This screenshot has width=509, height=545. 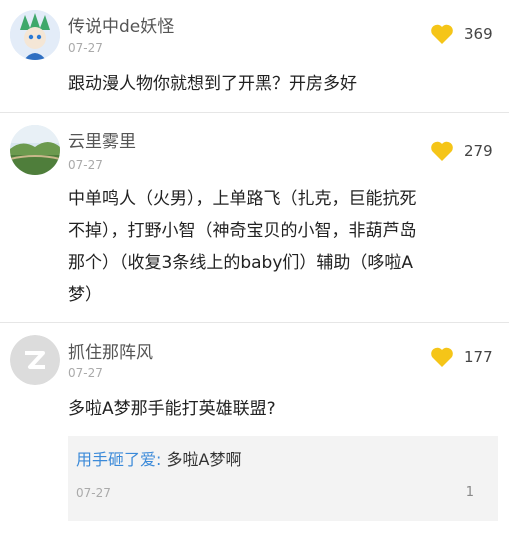 I want to click on reply-text: 用手砸了爱: 多啦A梦啊, so click(x=158, y=458).